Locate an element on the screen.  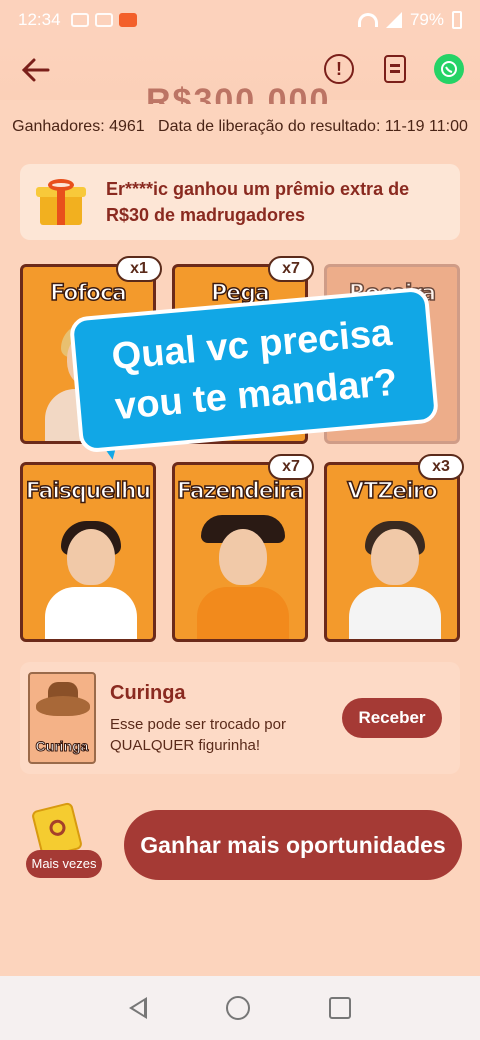
battery-icon is located at coordinates (457, 20).